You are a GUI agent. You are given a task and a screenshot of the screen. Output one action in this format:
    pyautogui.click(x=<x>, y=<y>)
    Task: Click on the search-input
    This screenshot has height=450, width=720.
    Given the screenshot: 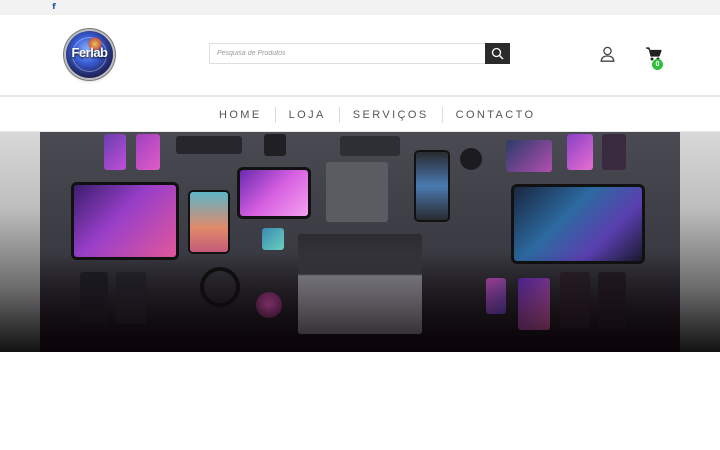 What is the action you would take?
    pyautogui.click(x=347, y=53)
    